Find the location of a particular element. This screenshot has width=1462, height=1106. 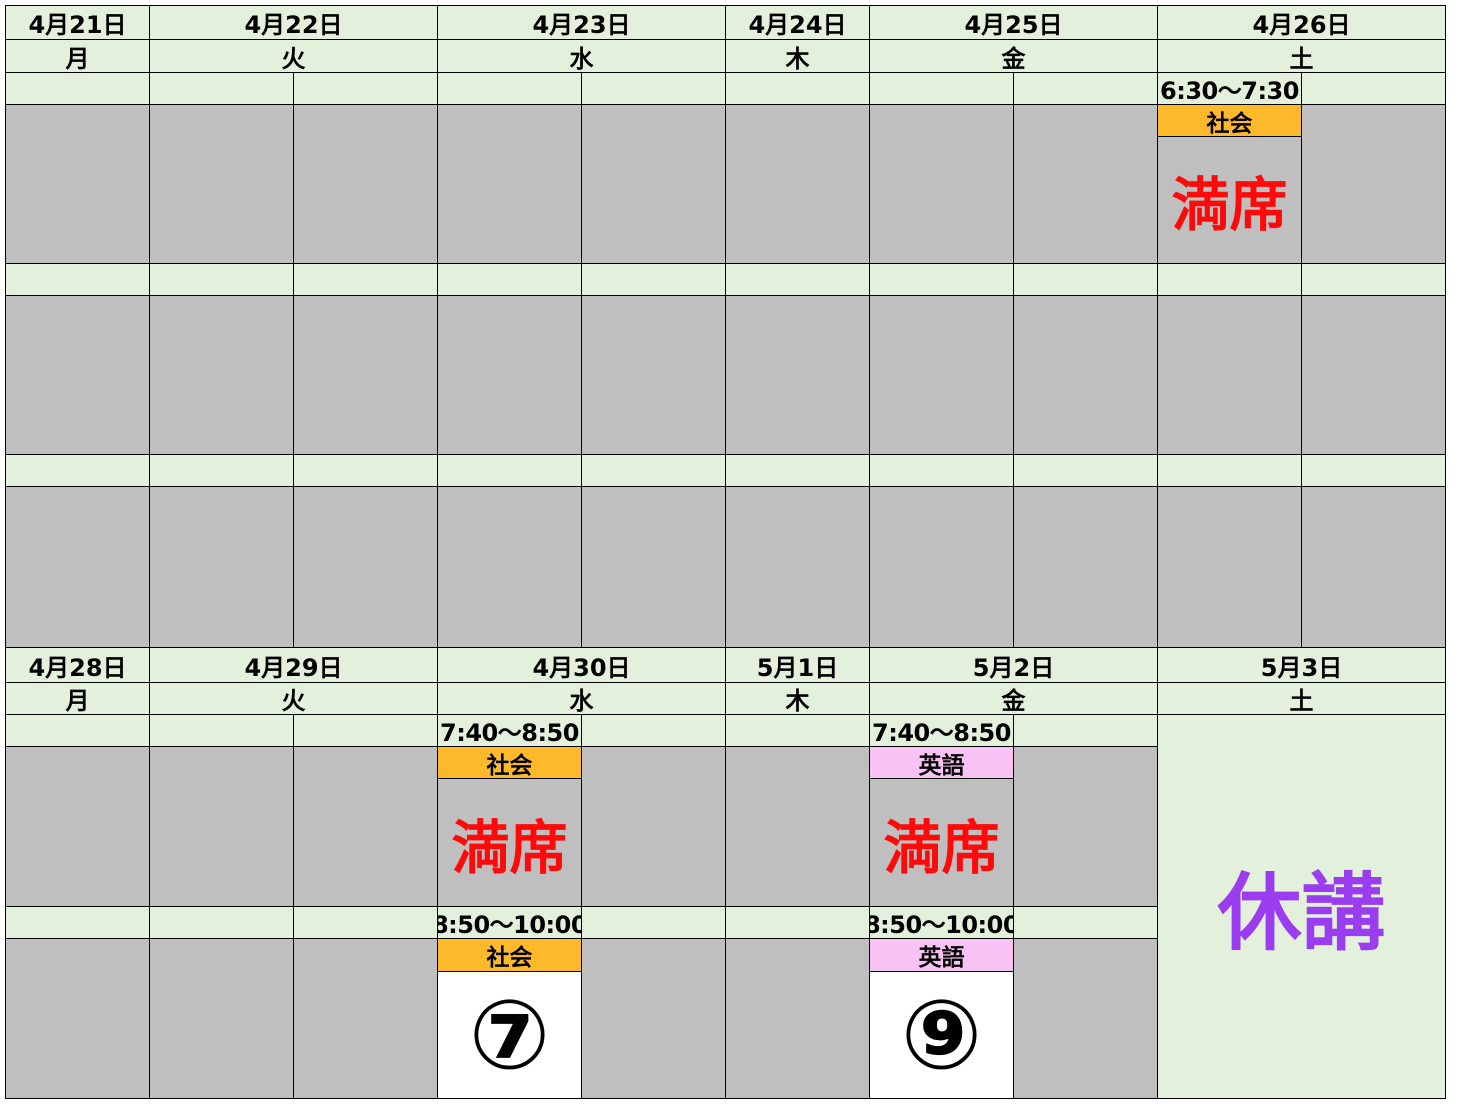

weekday-header: 月 is located at coordinates (77, 698).